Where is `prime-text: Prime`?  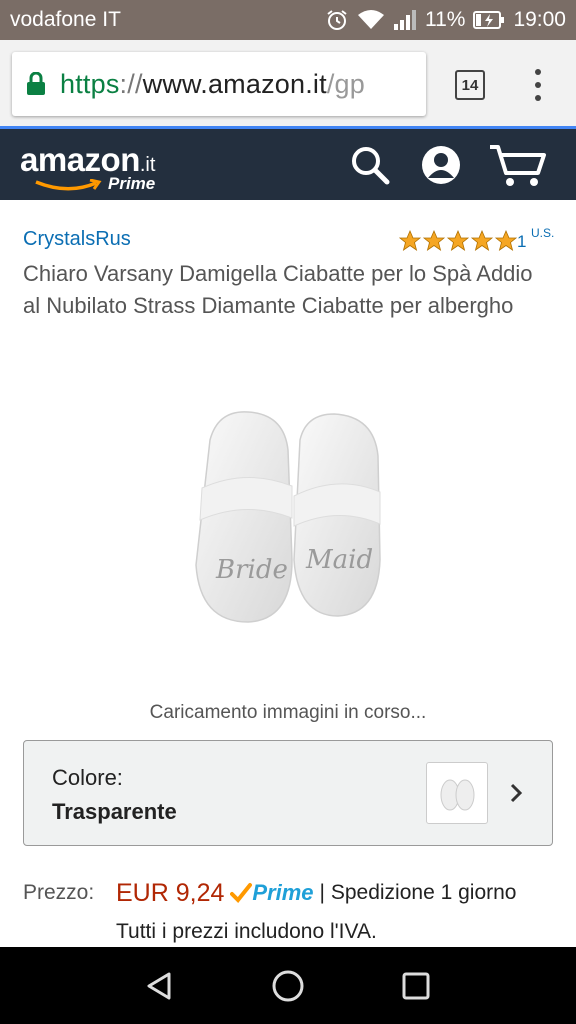 prime-text: Prime is located at coordinates (283, 892).